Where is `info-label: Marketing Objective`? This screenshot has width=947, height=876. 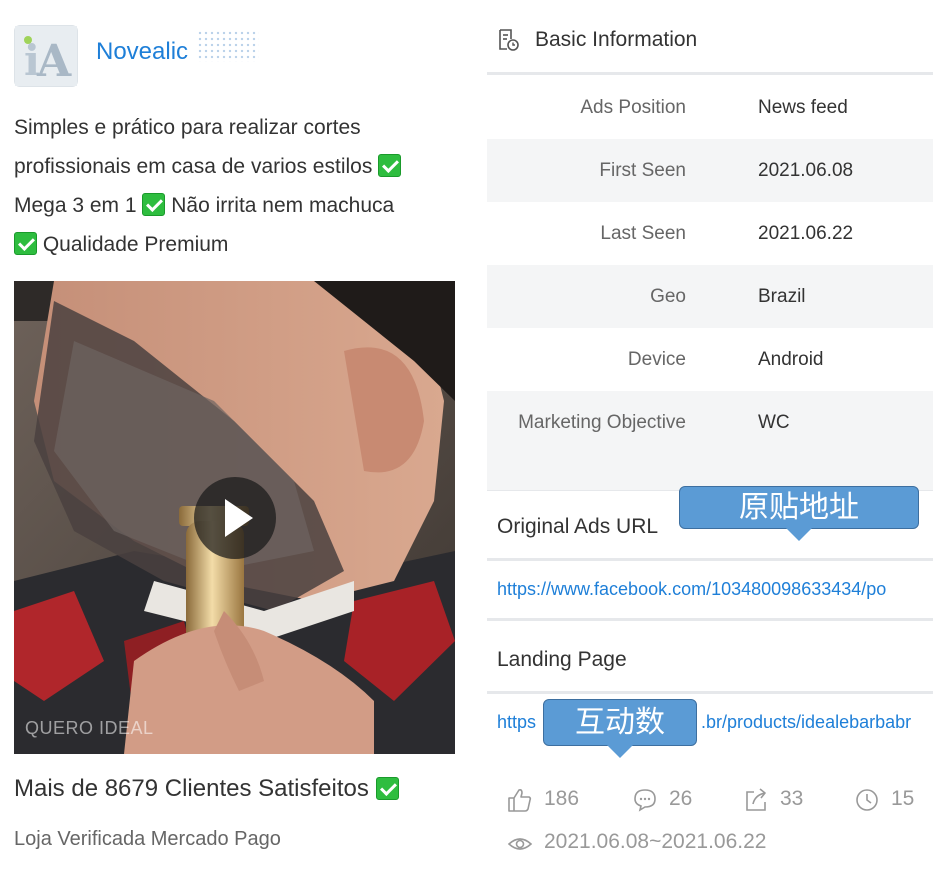
info-label: Marketing Objective is located at coordinates (602, 422).